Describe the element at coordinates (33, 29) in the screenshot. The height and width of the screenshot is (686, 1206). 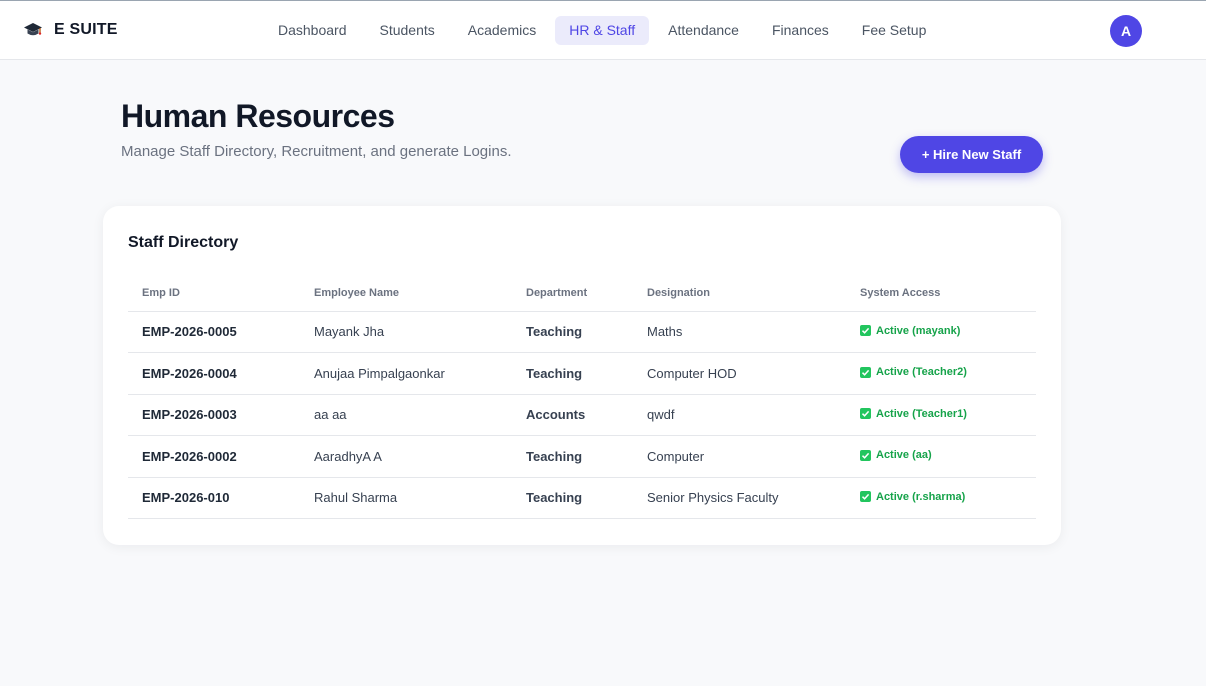
I see `graduation-cap-icon` at that location.